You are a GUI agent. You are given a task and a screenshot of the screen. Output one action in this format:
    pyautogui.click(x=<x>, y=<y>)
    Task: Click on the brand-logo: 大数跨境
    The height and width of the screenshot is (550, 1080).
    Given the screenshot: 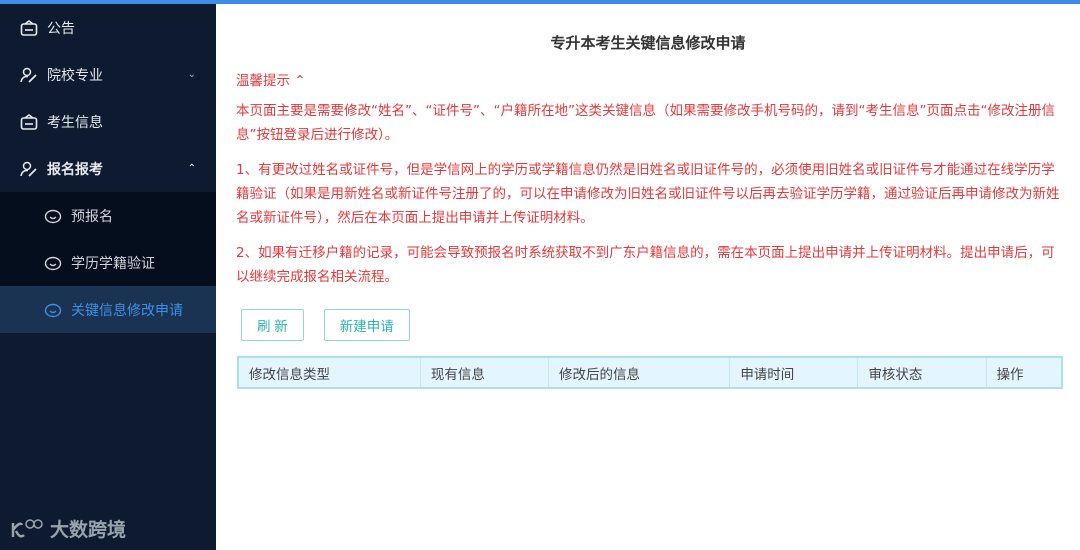 What is the action you would take?
    pyautogui.click(x=68, y=528)
    